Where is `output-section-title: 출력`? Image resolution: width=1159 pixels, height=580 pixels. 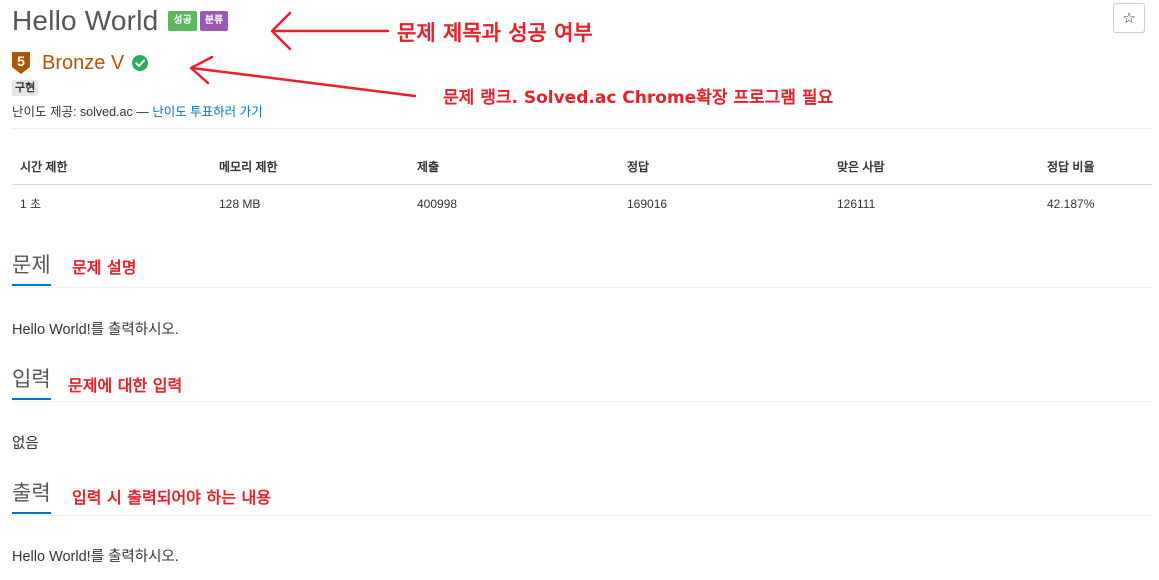
output-section-title: 출력 is located at coordinates (31, 496).